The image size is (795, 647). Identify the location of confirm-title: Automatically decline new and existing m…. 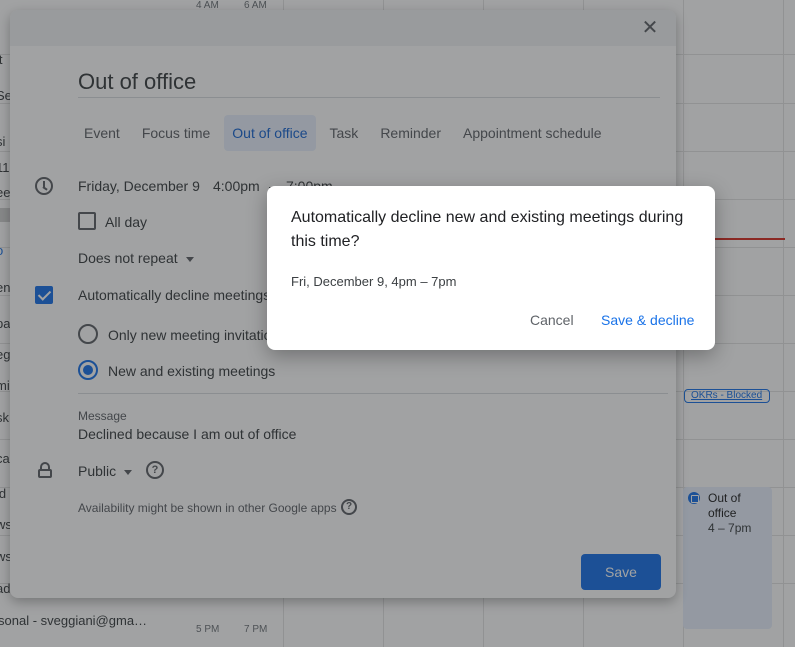
(487, 229).